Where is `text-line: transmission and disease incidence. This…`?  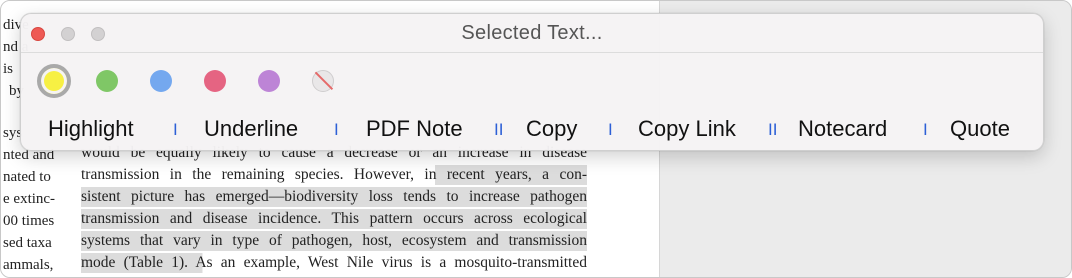 text-line: transmission and disease incidence. This… is located at coordinates (334, 219).